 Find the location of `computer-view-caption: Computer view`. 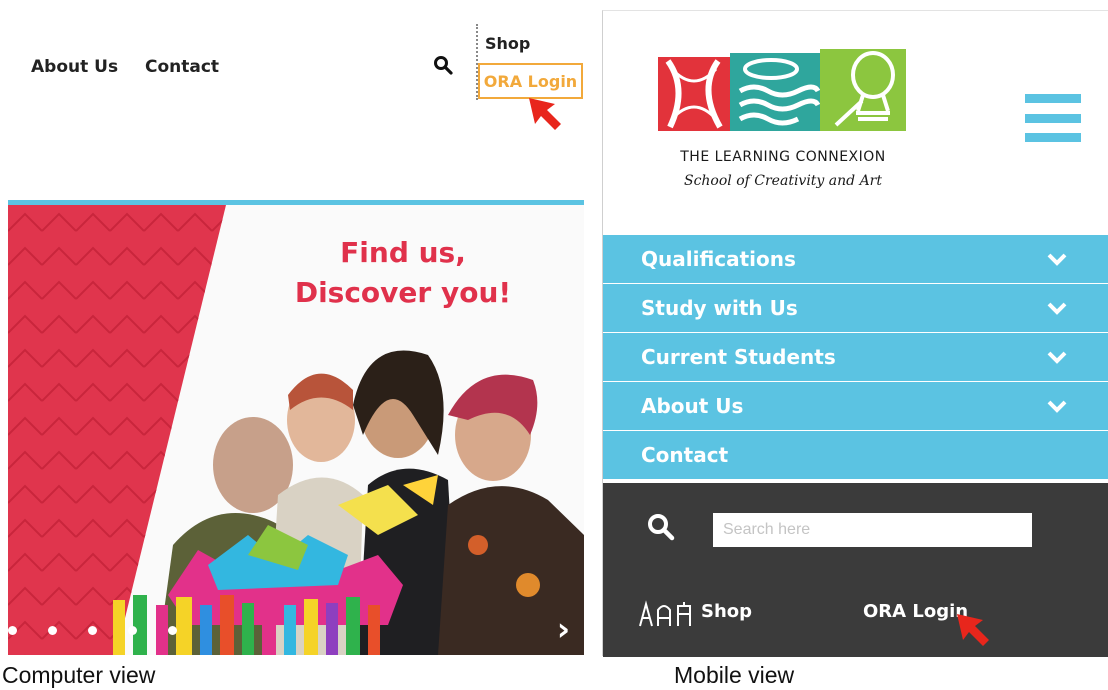

computer-view-caption: Computer view is located at coordinates (79, 675).